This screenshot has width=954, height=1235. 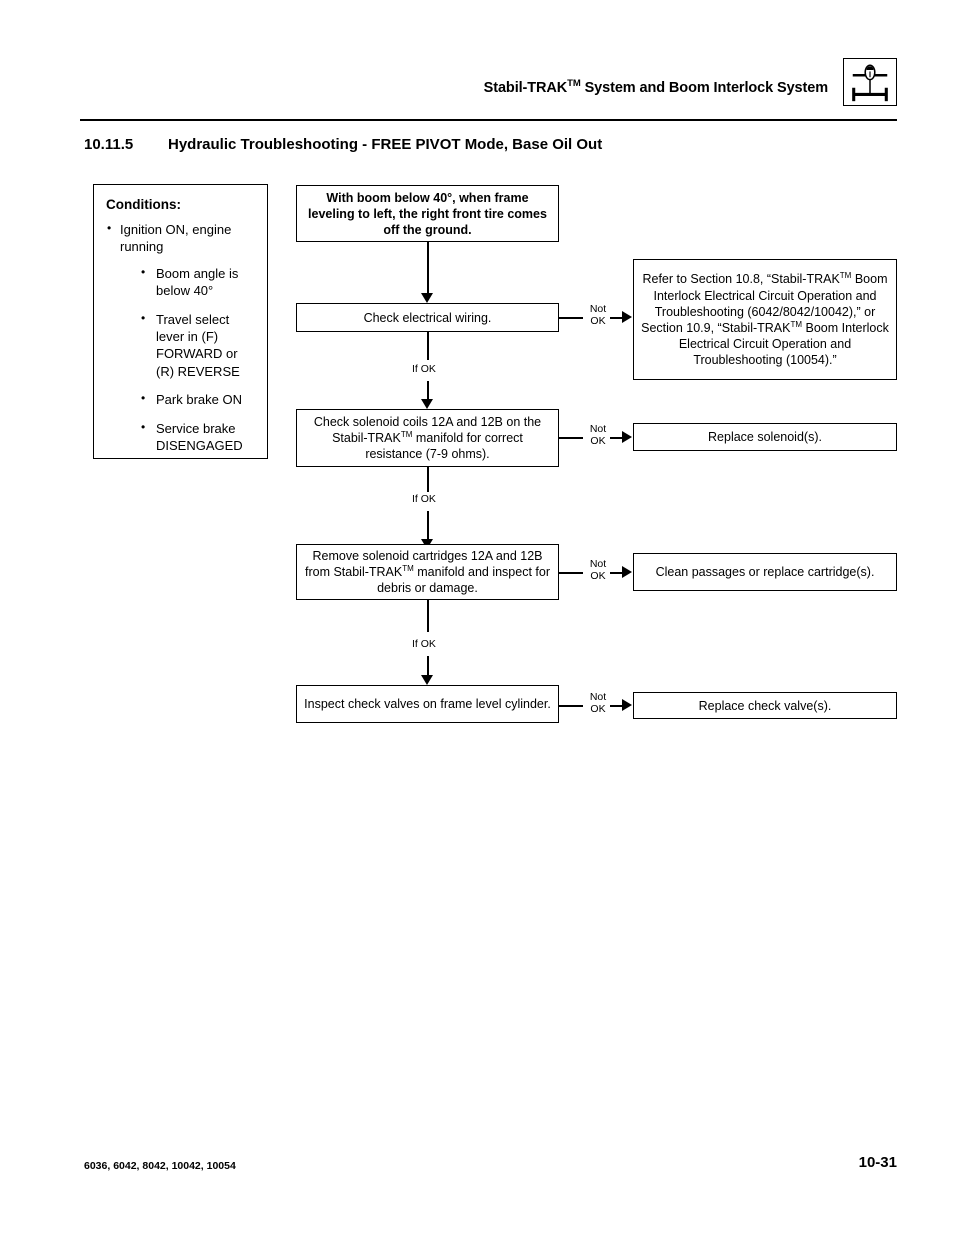 What do you see at coordinates (428, 480) in the screenshot?
I see `connector-step2-ifok-upper` at bounding box center [428, 480].